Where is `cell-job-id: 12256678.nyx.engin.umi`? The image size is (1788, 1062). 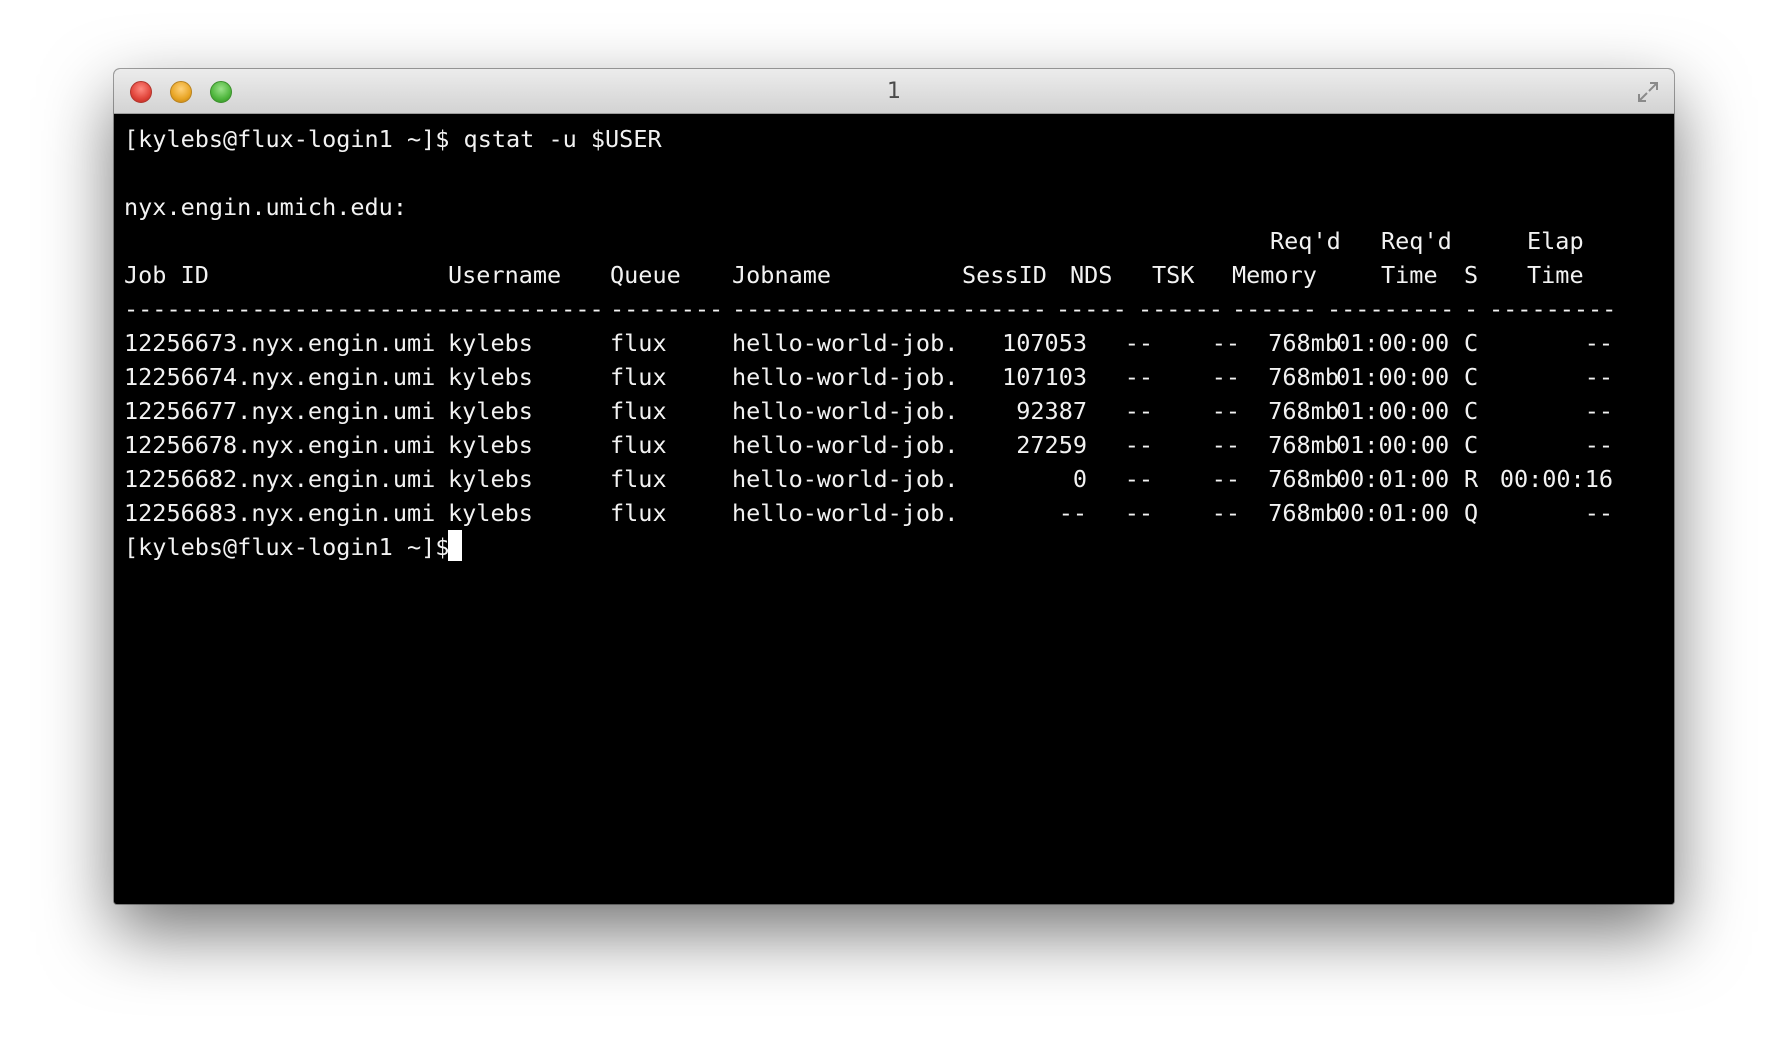
cell-job-id: 12256678.nyx.engin.umi is located at coordinates (280, 445).